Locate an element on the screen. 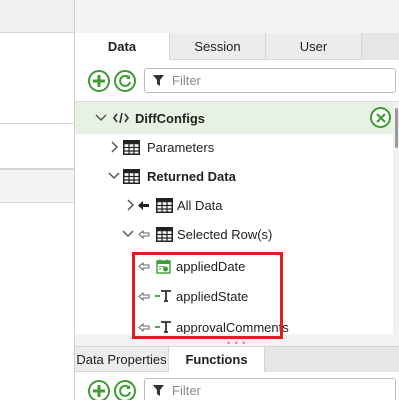 Image resolution: width=399 pixels, height=400 pixels. tree-item-appliedstate: appliedState is located at coordinates (234, 296).